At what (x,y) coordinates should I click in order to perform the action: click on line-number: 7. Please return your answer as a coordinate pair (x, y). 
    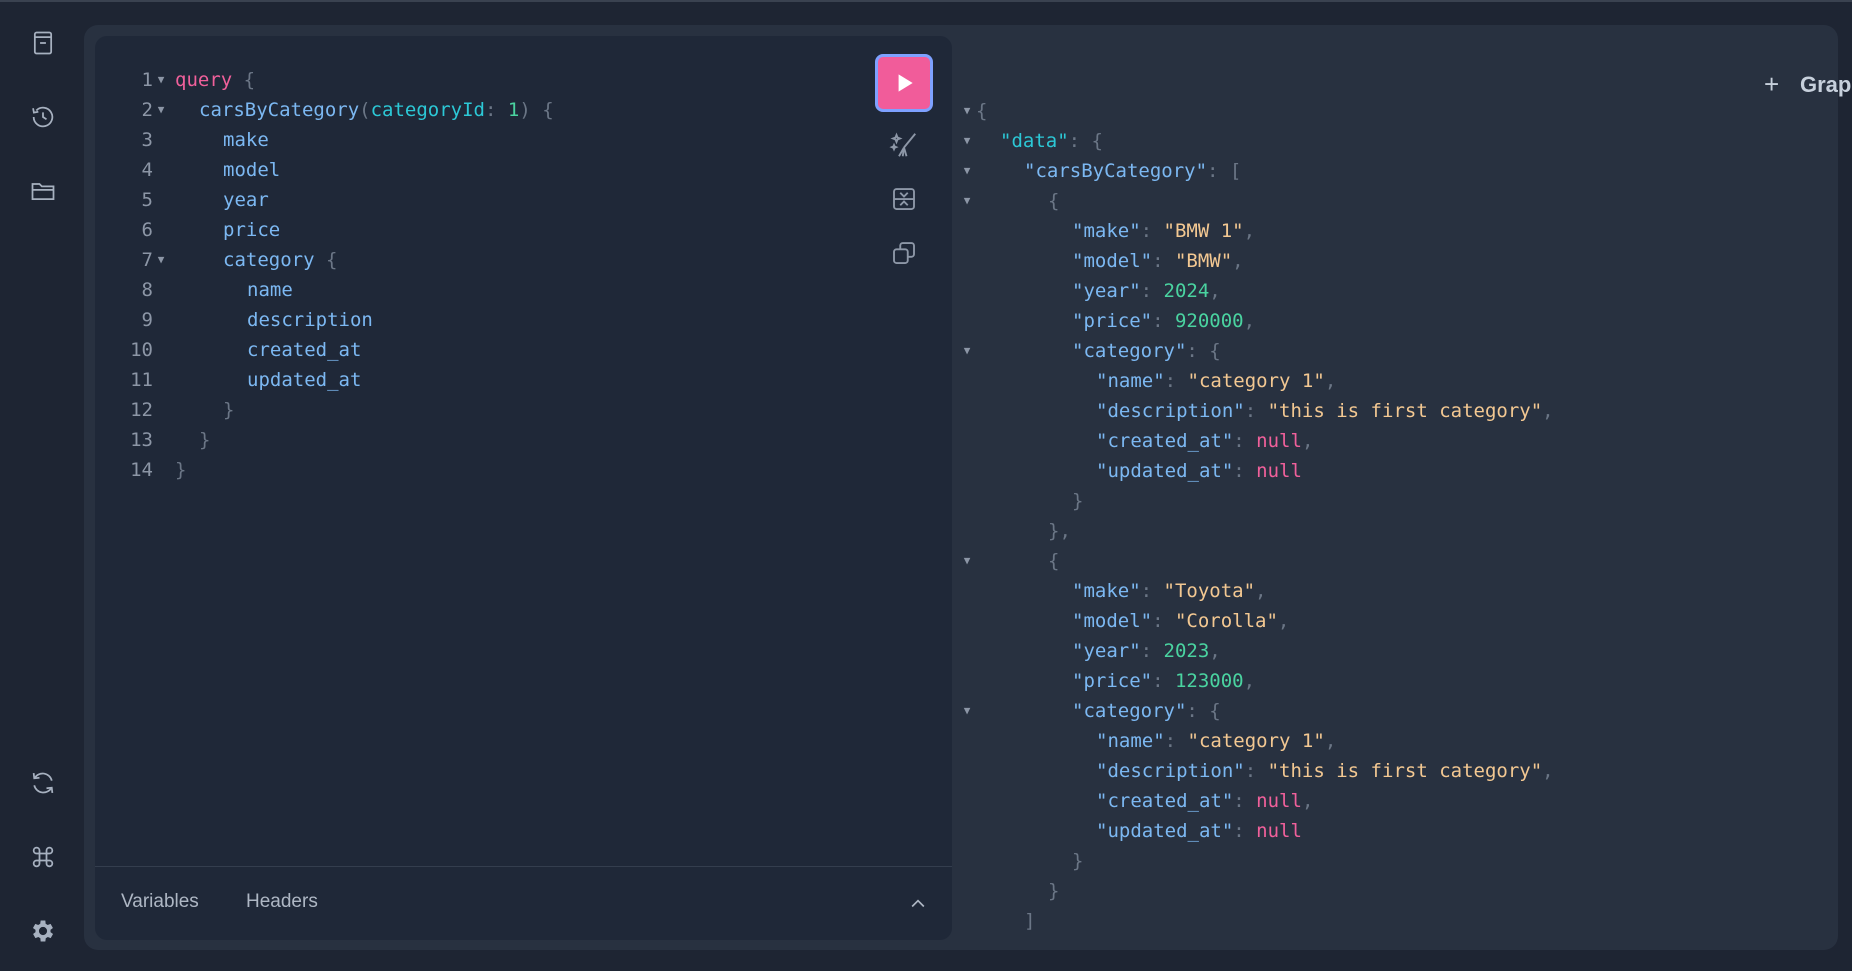
    Looking at the image, I should click on (147, 260).